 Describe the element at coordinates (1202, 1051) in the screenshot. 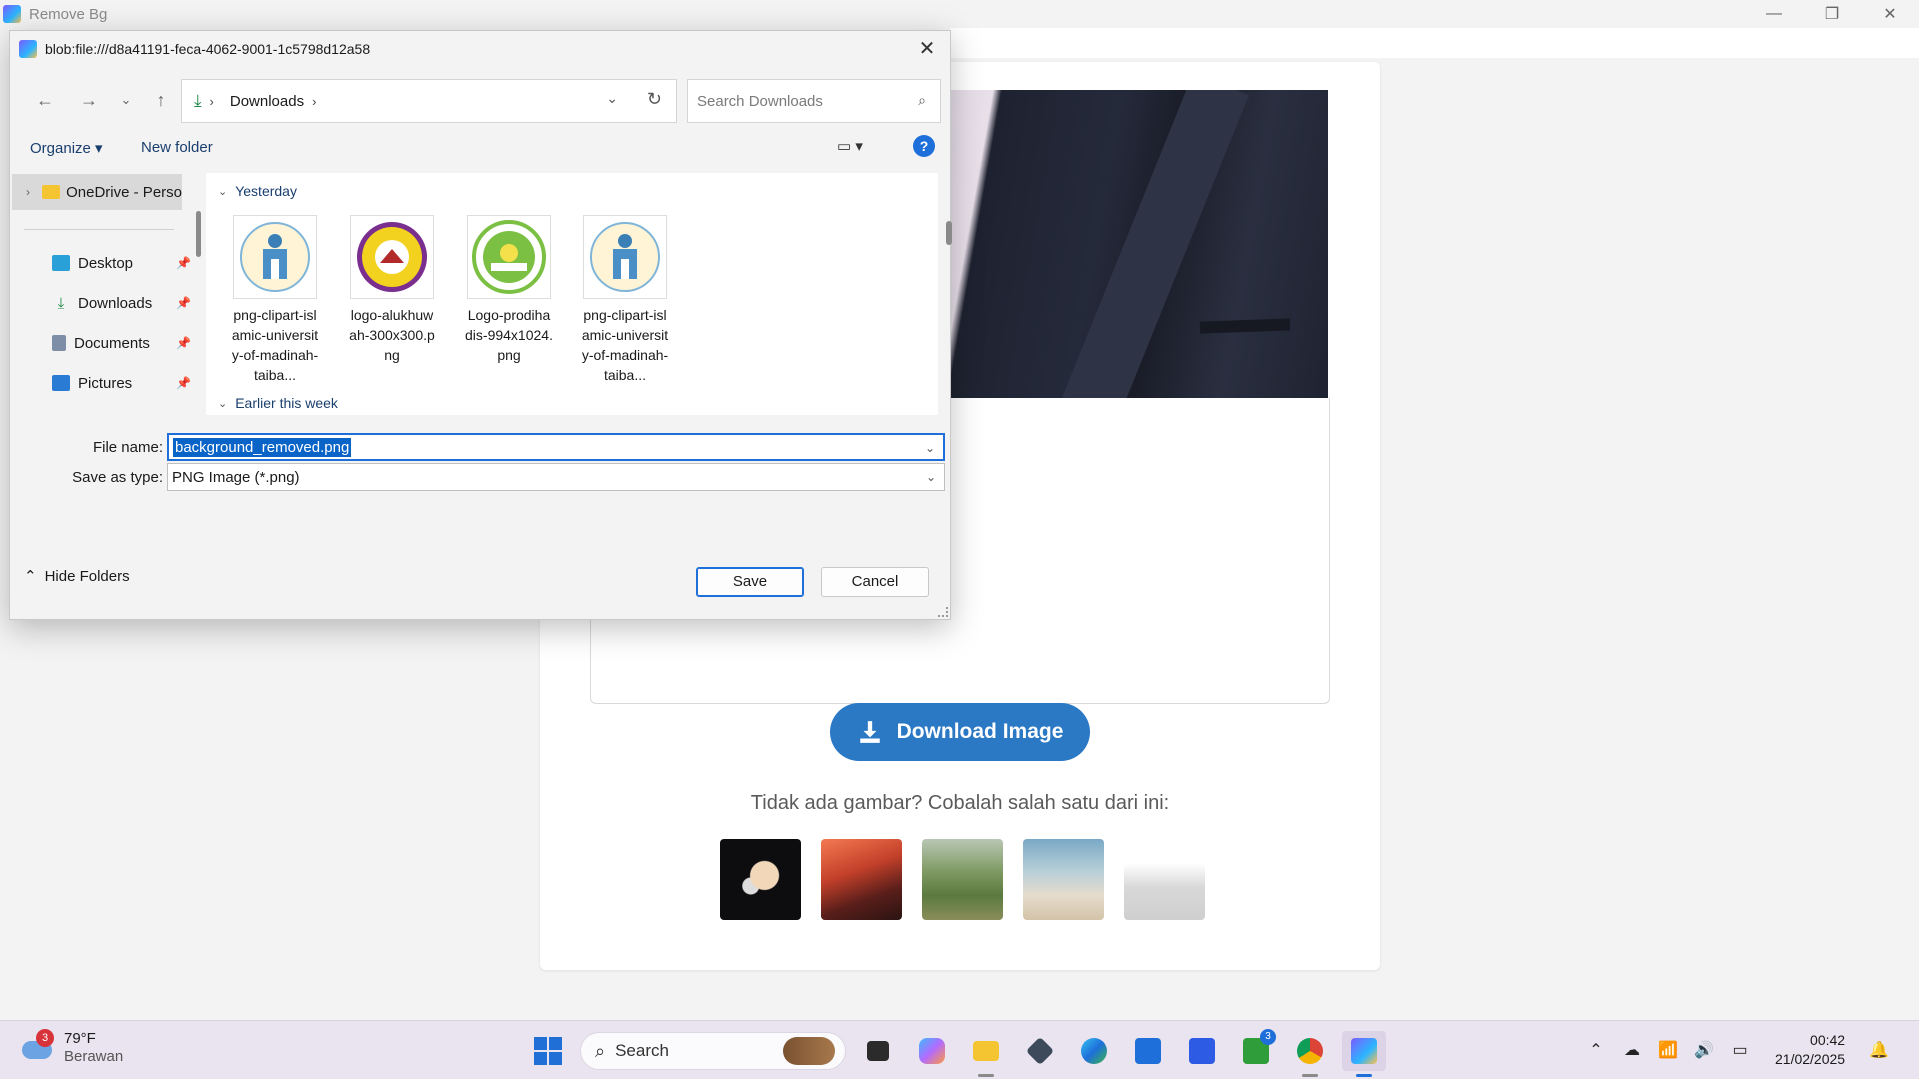

I see `vscode-like-icon` at that location.